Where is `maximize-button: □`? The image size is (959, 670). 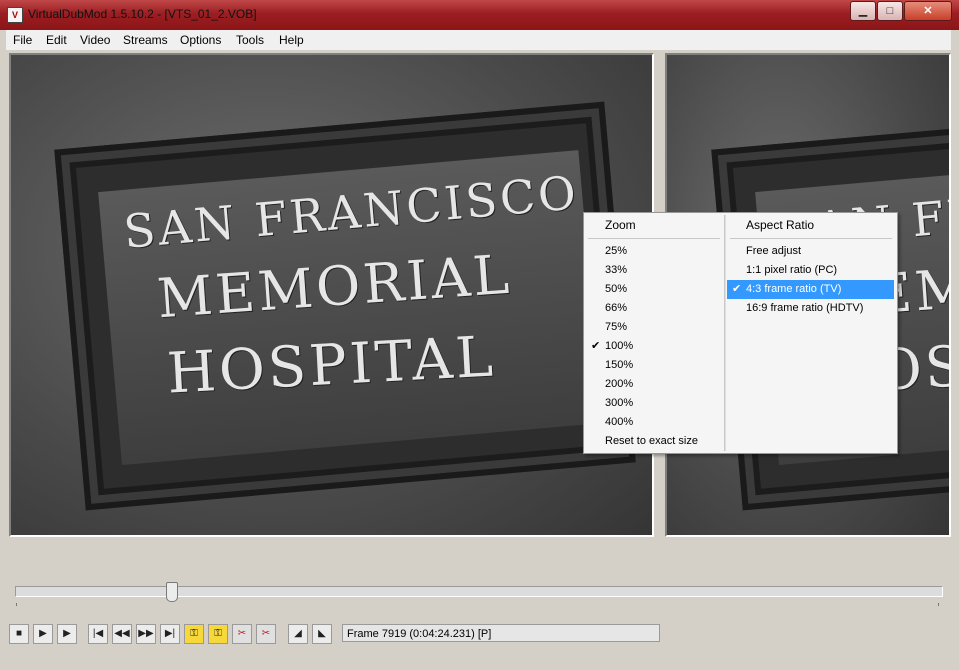
maximize-button: □ is located at coordinates (890, 11).